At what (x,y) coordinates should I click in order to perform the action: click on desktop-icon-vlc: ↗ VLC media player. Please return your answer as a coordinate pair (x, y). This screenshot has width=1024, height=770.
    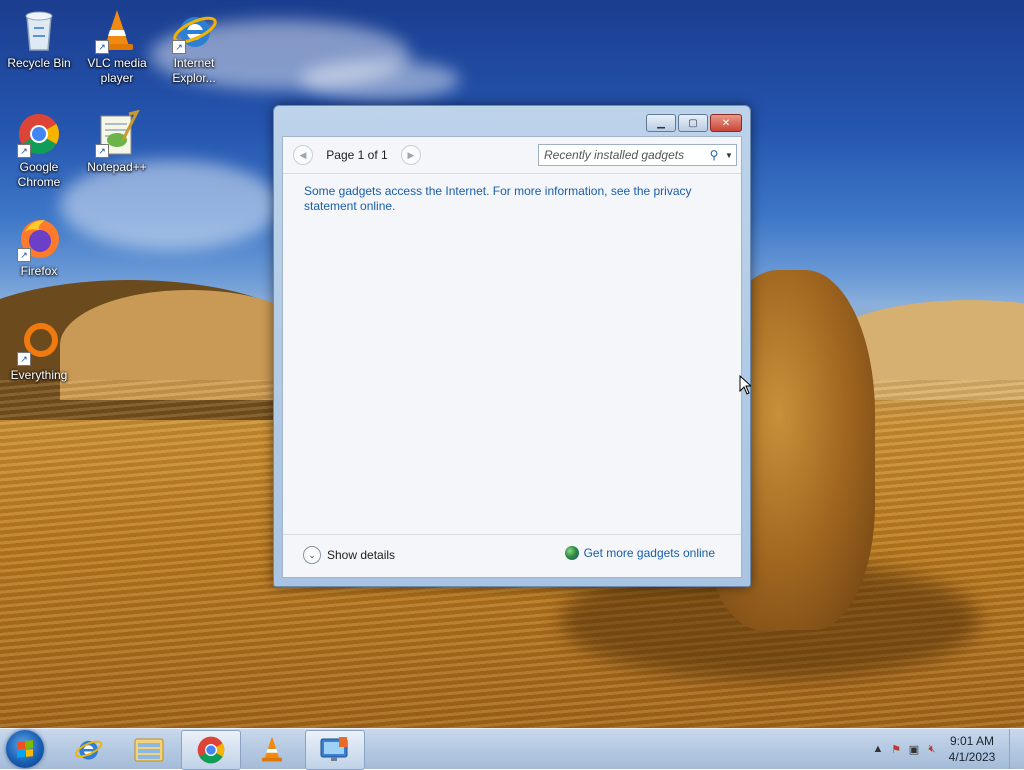
    Looking at the image, I should click on (117, 46).